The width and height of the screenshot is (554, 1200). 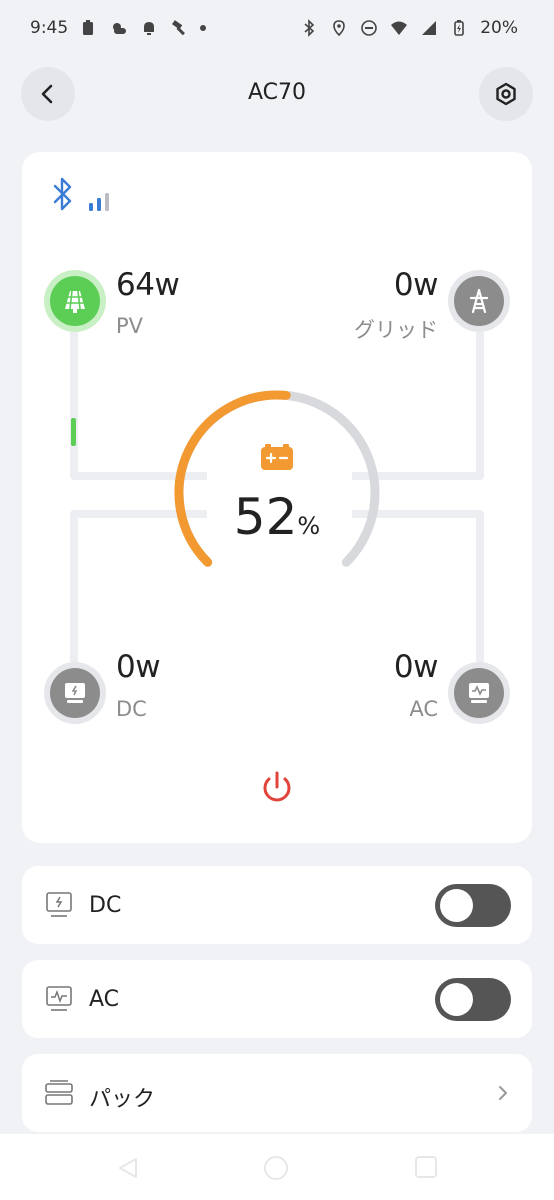 I want to click on dc-toggle, so click(x=473, y=905).